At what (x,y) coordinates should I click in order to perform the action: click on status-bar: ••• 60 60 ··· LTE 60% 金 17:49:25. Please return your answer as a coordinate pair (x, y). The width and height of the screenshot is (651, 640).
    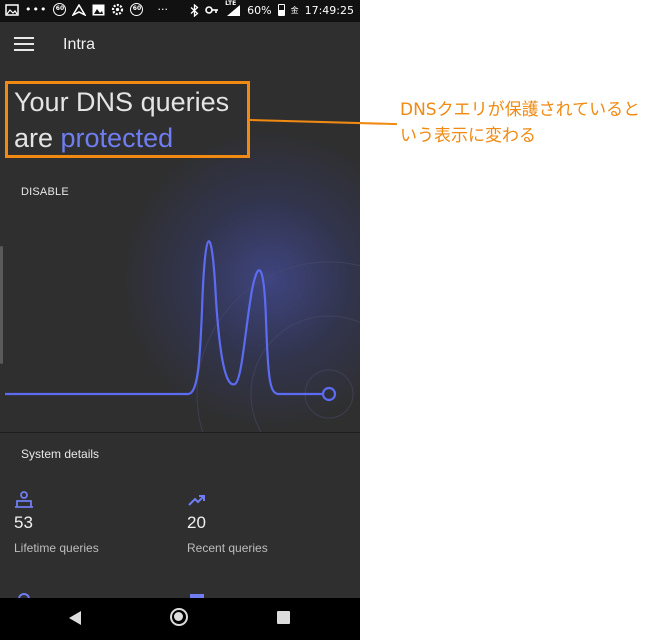
    Looking at the image, I should click on (180, 11).